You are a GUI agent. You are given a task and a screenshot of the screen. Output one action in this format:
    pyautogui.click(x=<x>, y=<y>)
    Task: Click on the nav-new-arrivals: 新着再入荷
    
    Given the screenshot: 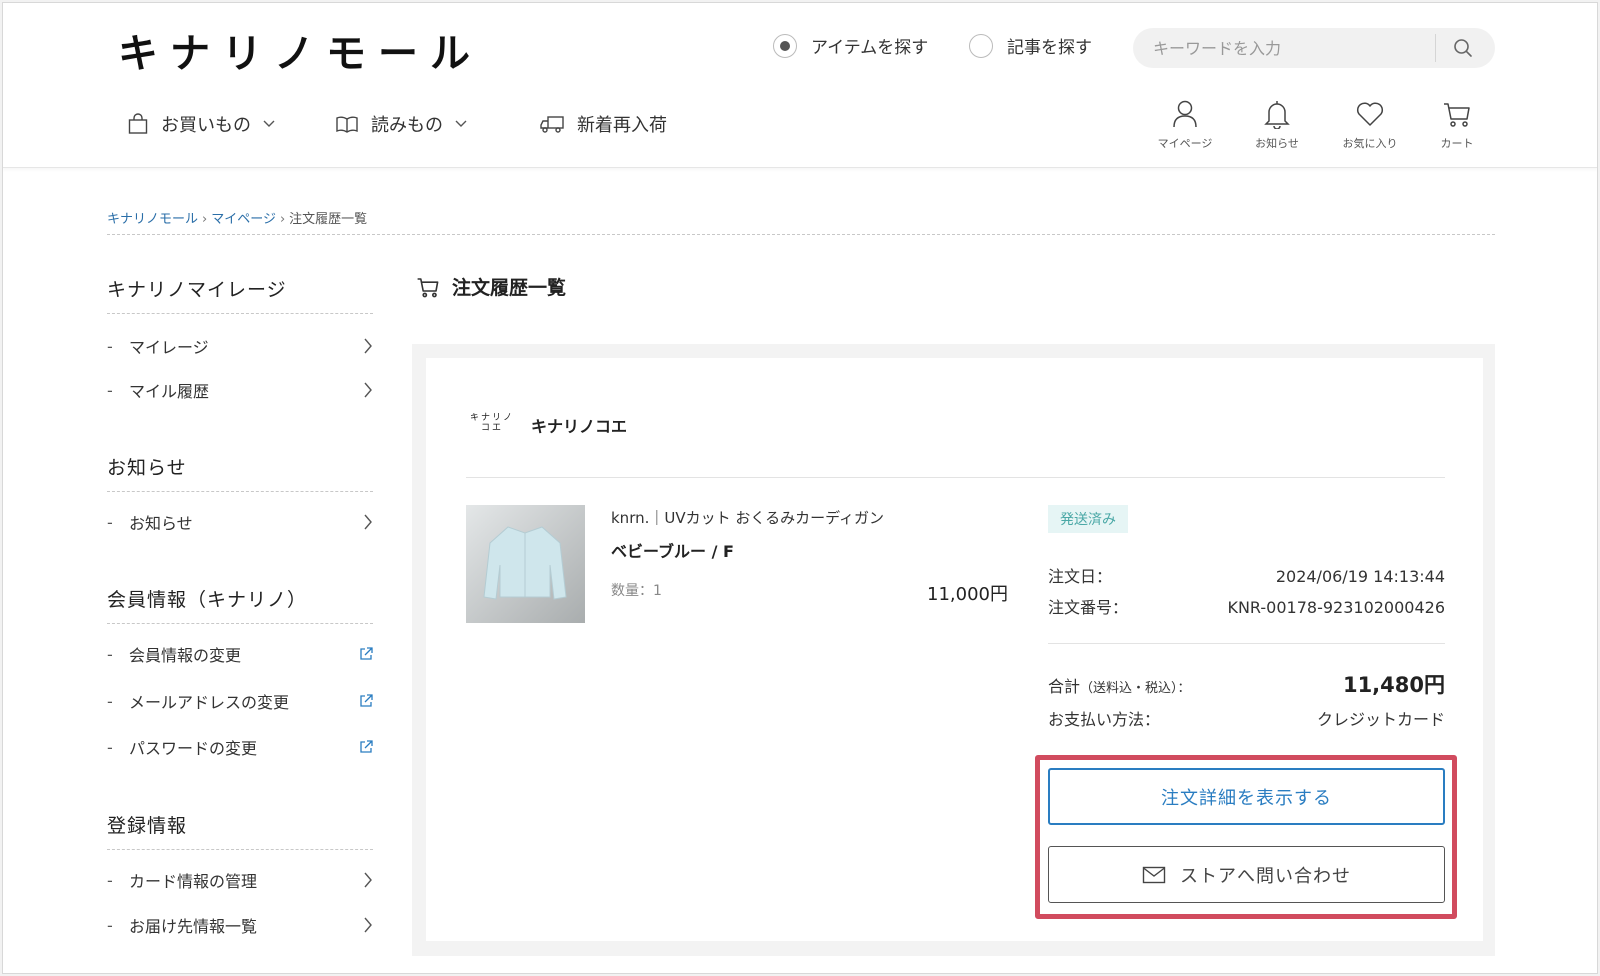 What is the action you would take?
    pyautogui.click(x=603, y=124)
    